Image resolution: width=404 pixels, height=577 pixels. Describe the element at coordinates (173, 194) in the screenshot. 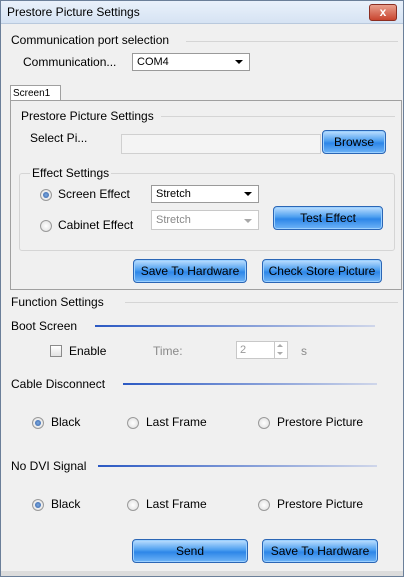

I see `screen-effect-value: Stretch` at that location.